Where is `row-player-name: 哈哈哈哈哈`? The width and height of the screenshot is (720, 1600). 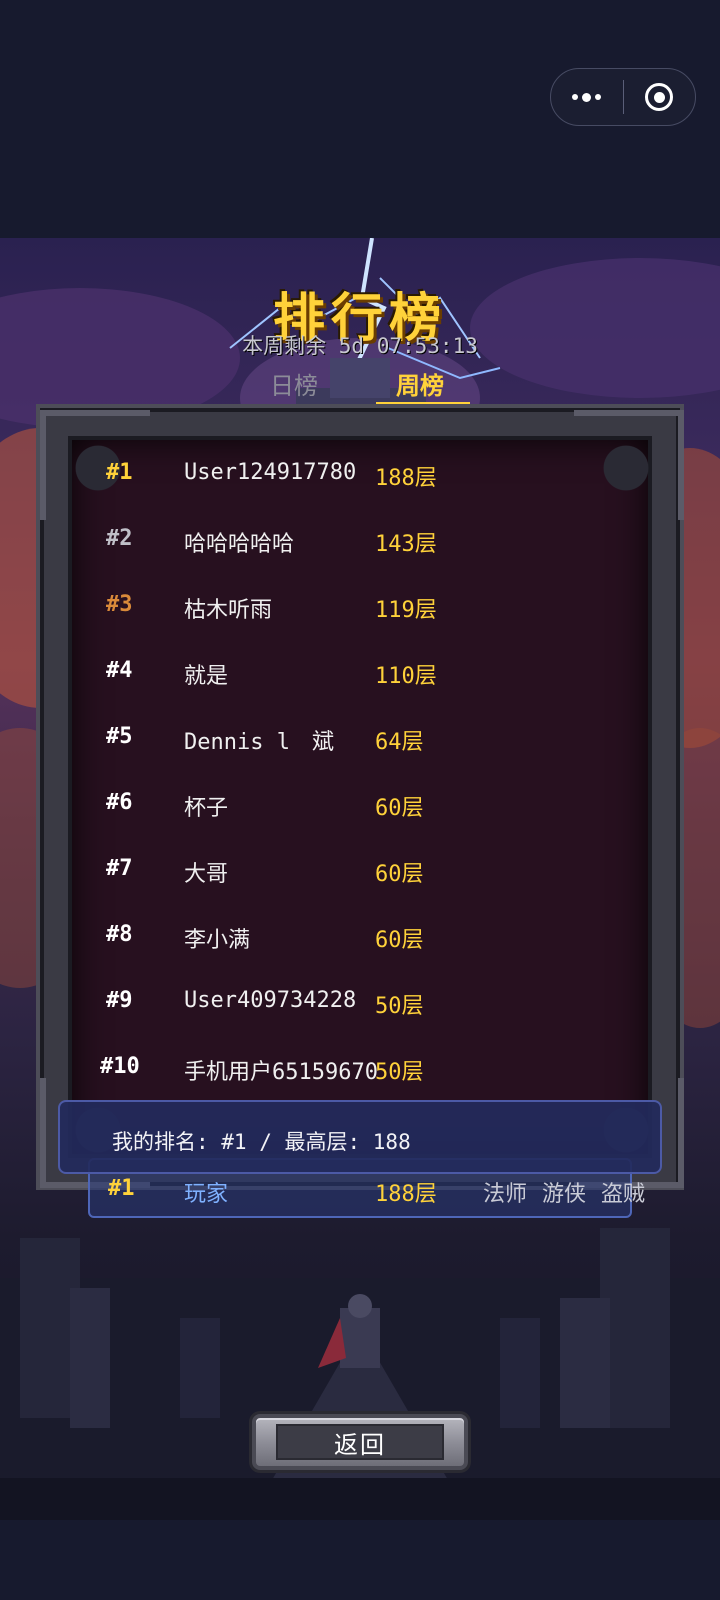 row-player-name: 哈哈哈哈哈 is located at coordinates (239, 544).